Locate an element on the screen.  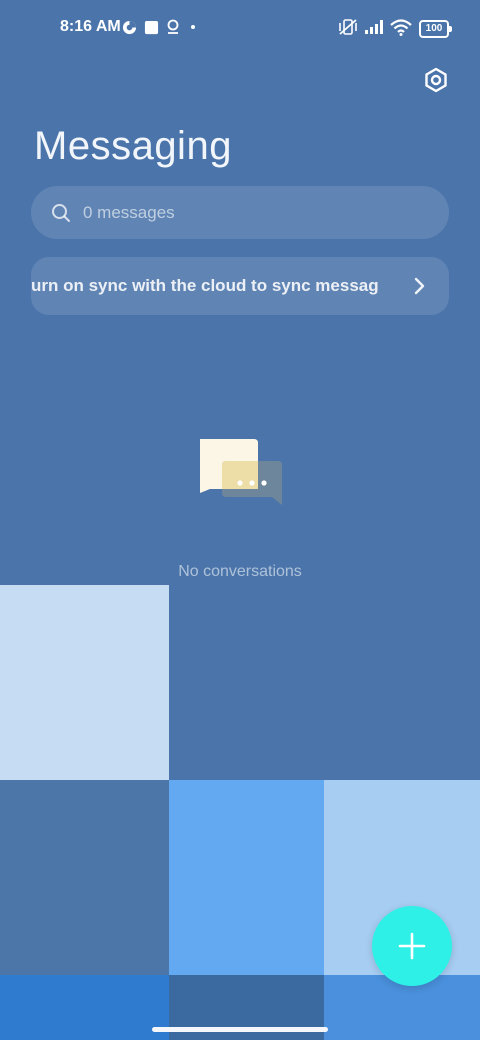
search-input: 0 messages is located at coordinates (240, 212).